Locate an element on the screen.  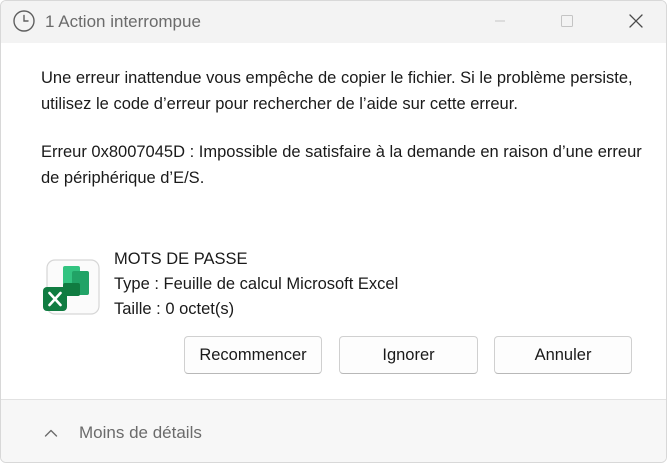
cancel-button: Annuler is located at coordinates (563, 355).